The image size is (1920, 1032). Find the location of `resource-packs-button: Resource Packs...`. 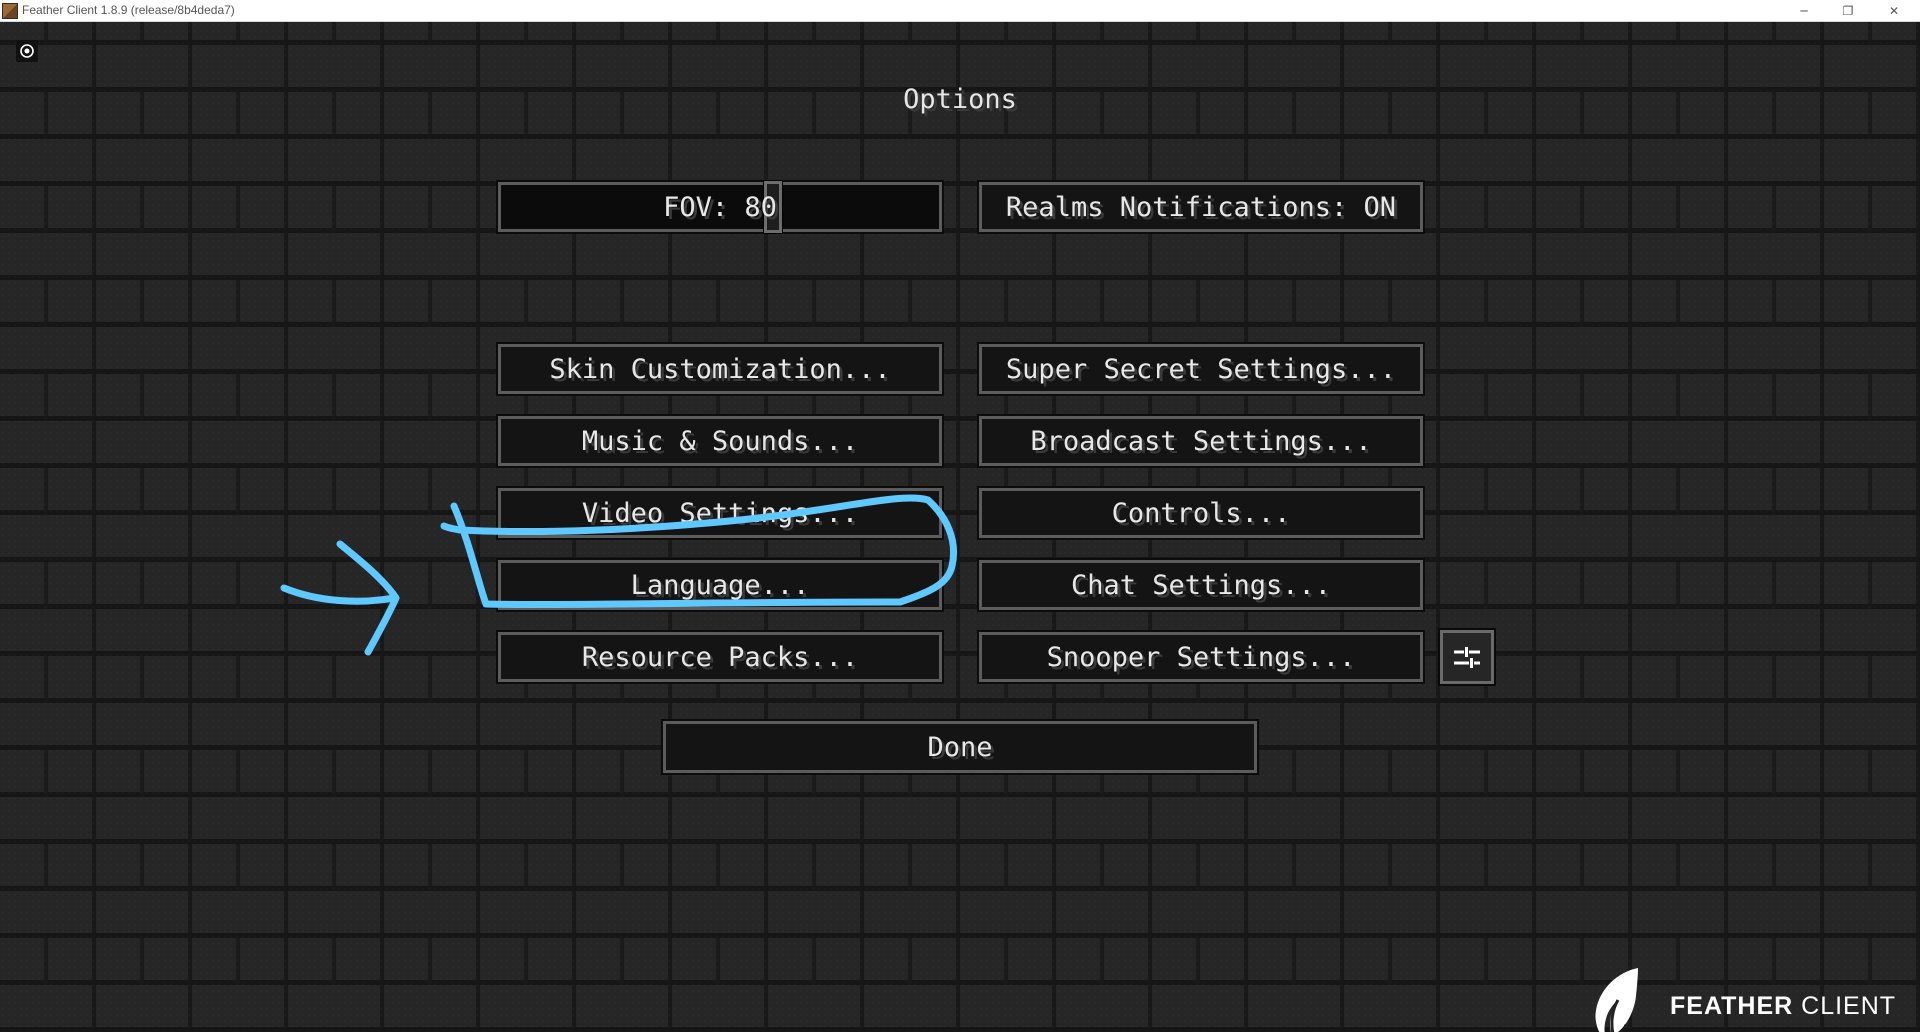

resource-packs-button: Resource Packs... is located at coordinates (720, 657).